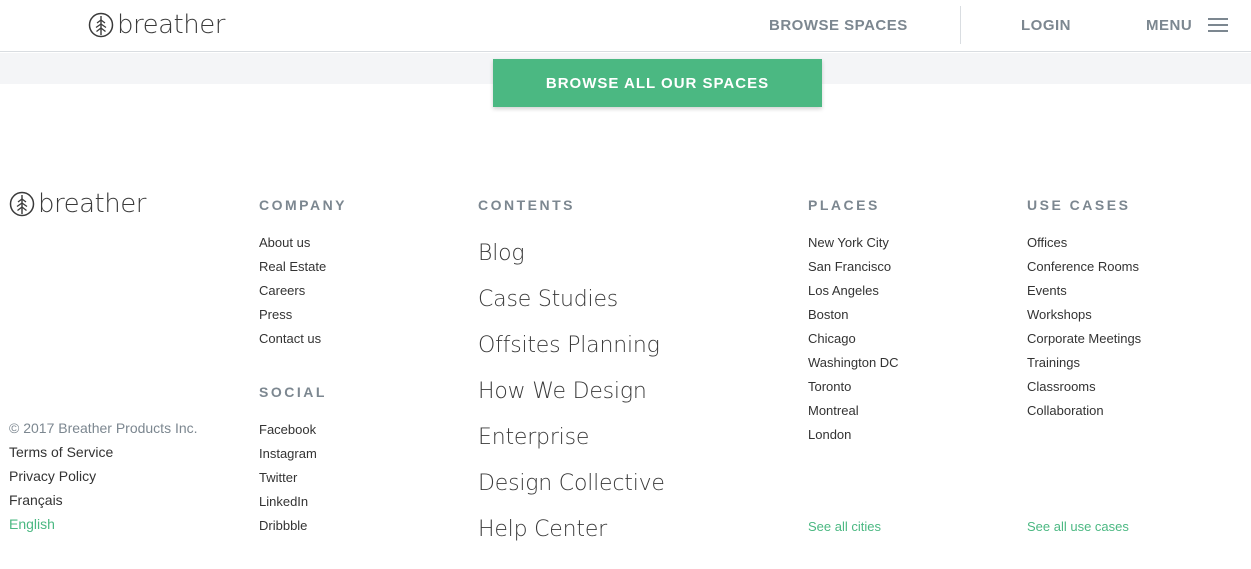 Image resolution: width=1251 pixels, height=569 pixels. I want to click on list-item: Help Center, so click(571, 530).